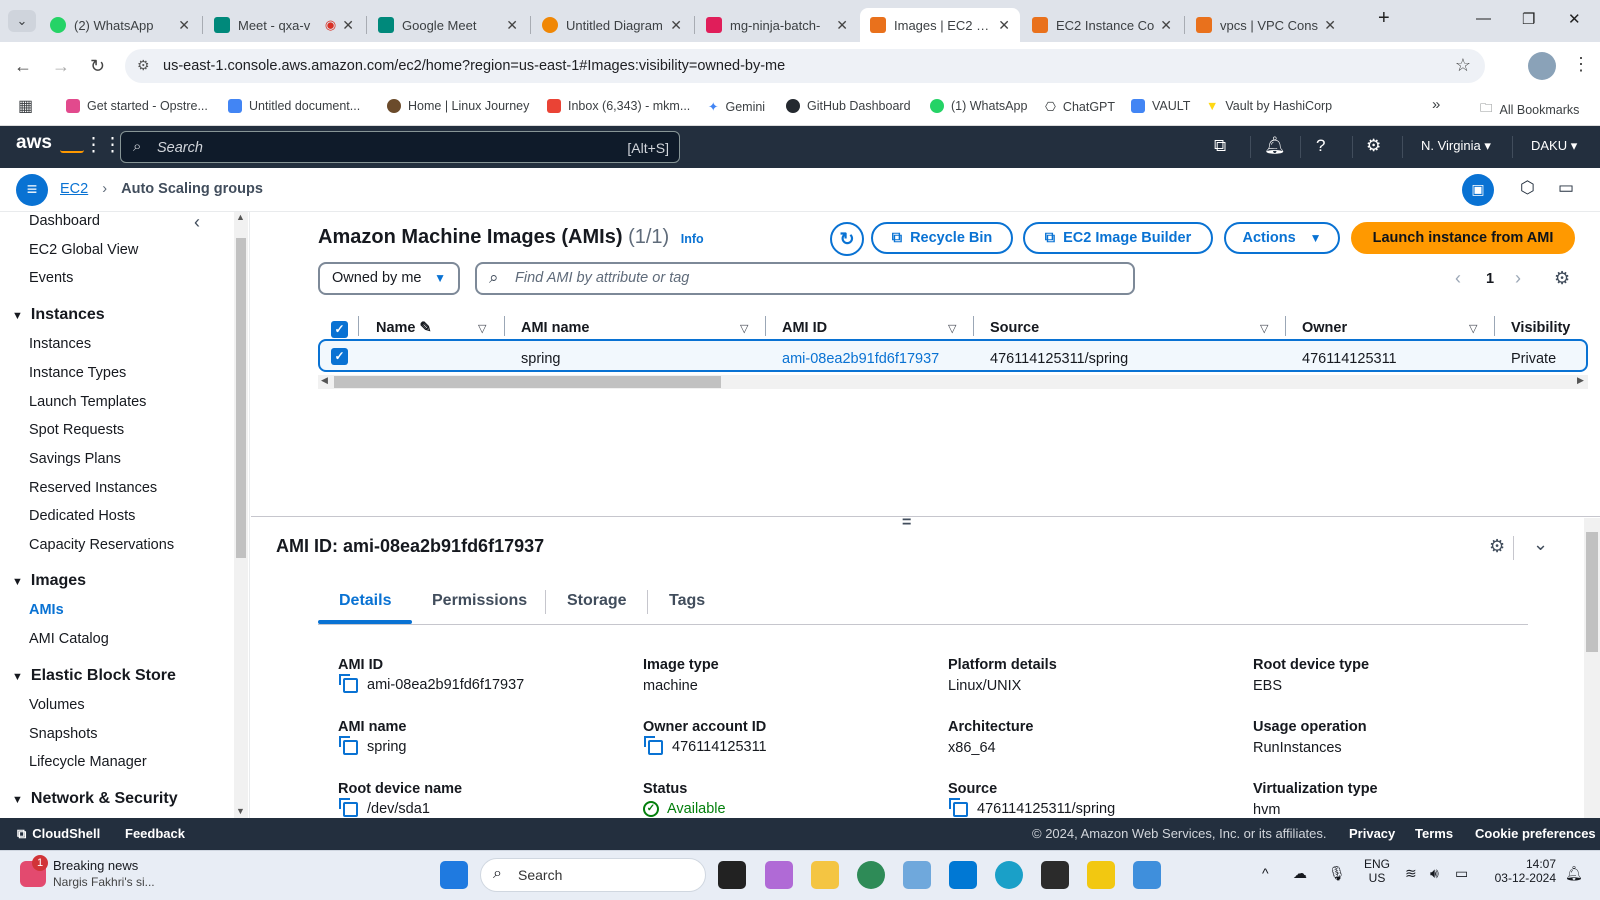 This screenshot has height=900, width=1600. I want to click on scroll-up-arrow: ▲, so click(240, 217).